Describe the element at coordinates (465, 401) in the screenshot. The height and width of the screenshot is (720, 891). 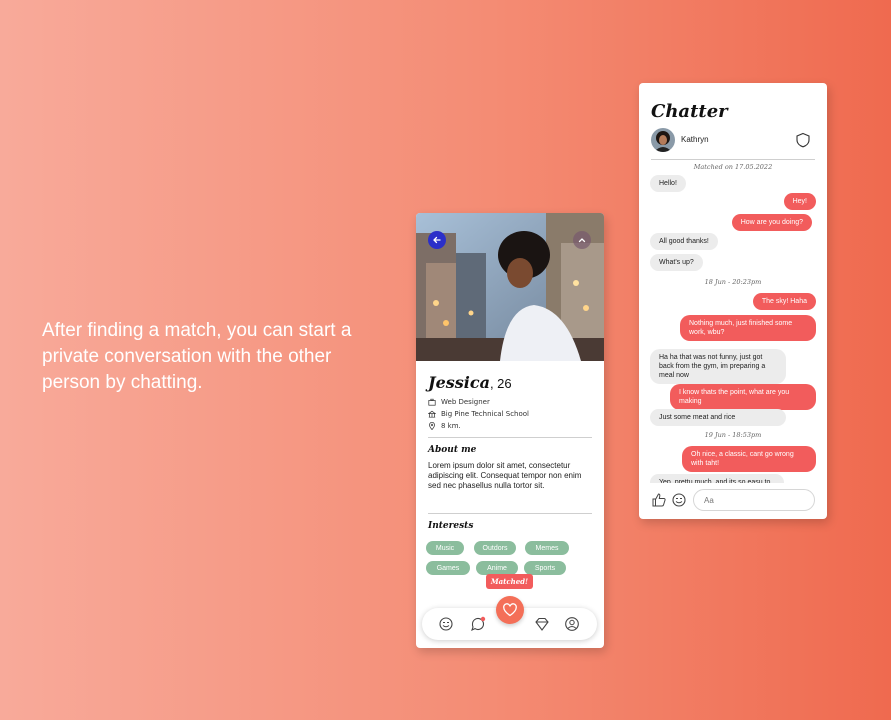
I see `job-text: Web Designer` at that location.